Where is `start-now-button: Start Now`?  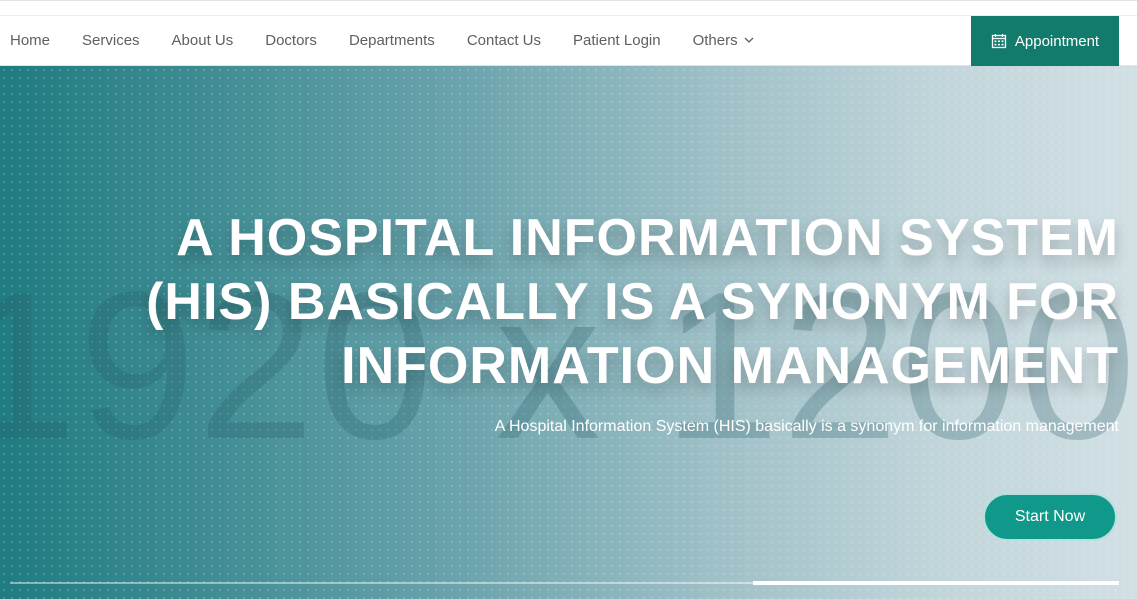 start-now-button: Start Now is located at coordinates (1050, 517).